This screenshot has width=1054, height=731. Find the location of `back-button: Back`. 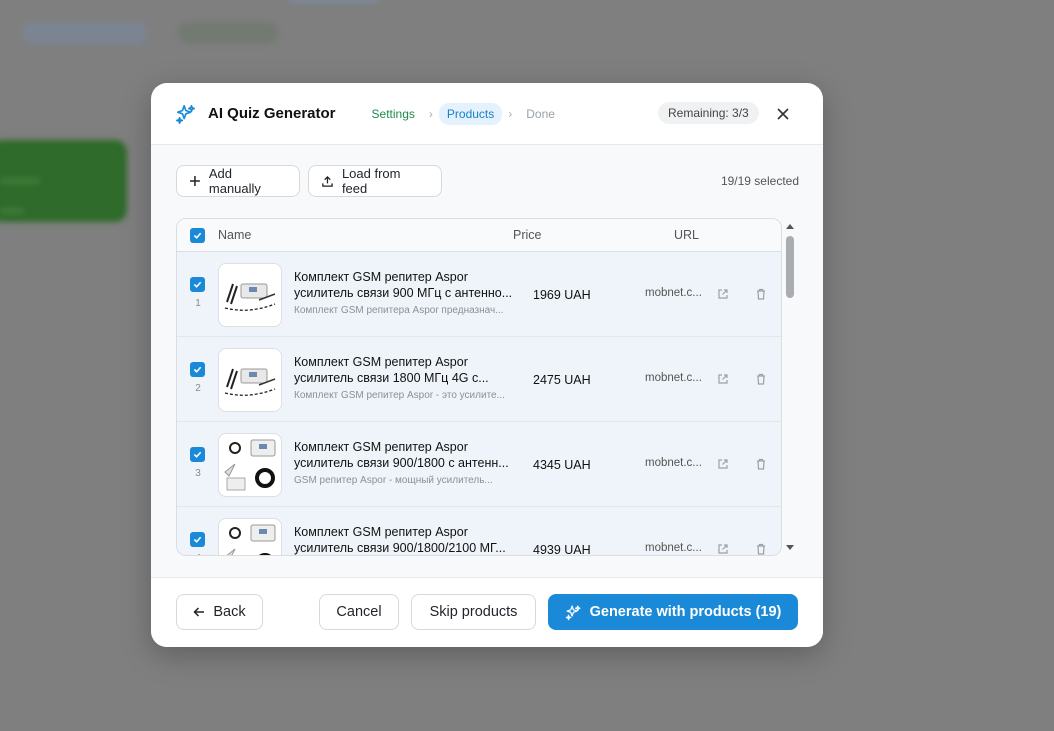

back-button: Back is located at coordinates (219, 612).